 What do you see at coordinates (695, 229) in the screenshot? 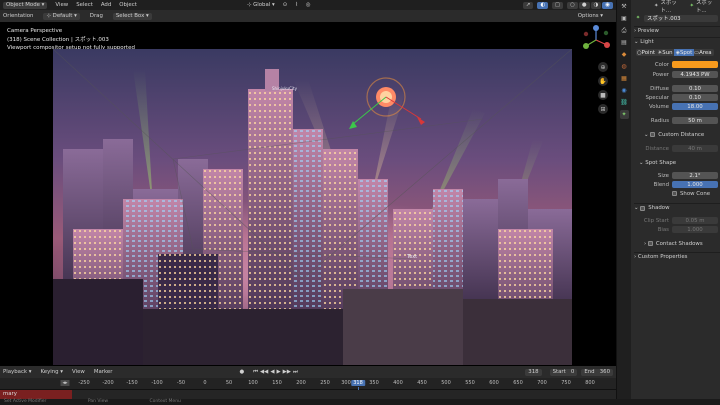
I see `bias-field: 1.000` at bounding box center [695, 229].